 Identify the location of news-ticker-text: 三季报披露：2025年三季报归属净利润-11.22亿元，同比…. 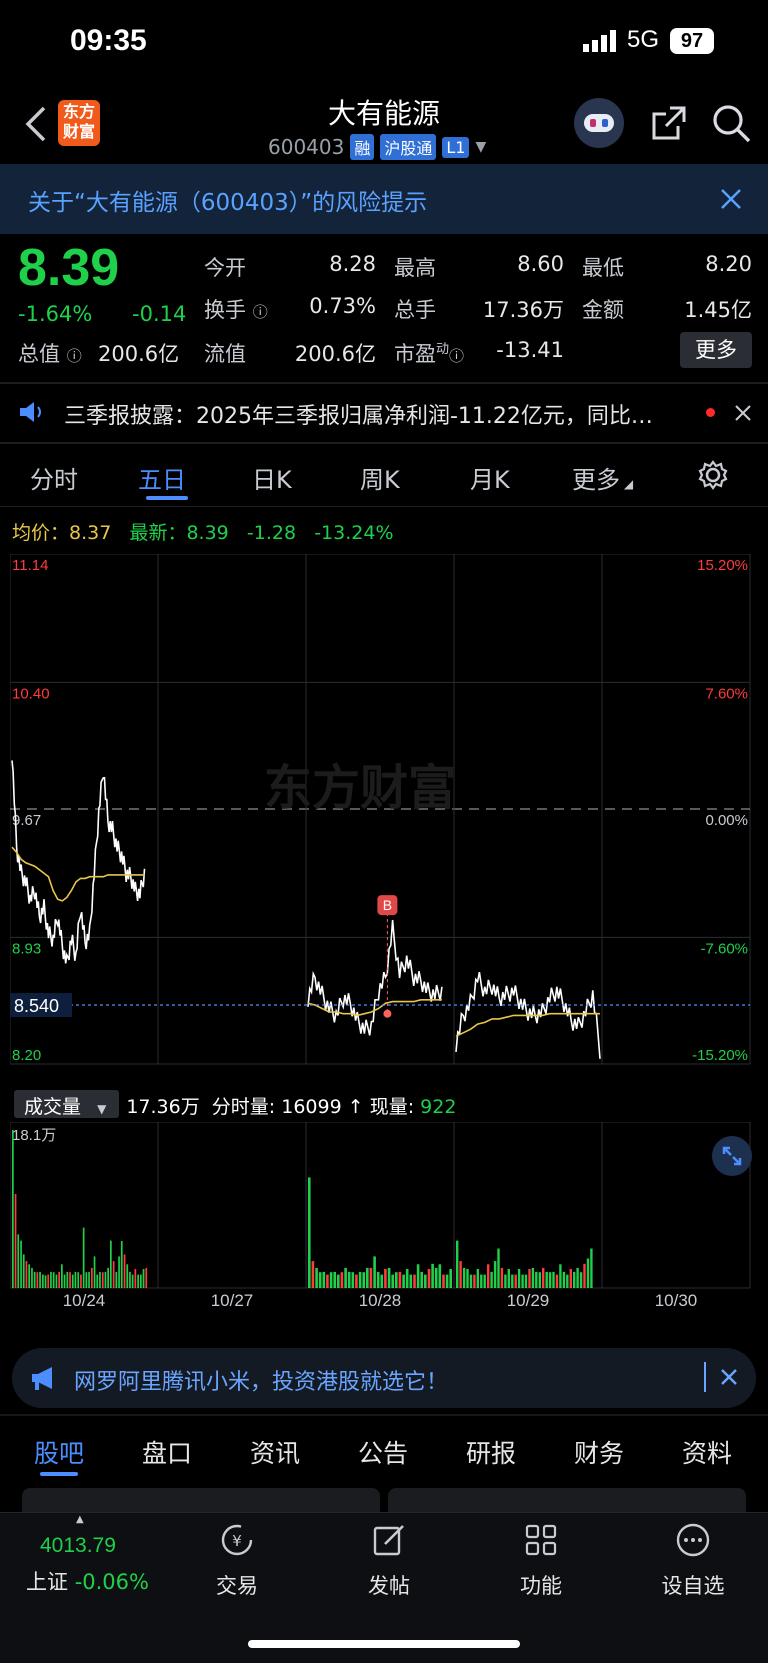
(358, 414).